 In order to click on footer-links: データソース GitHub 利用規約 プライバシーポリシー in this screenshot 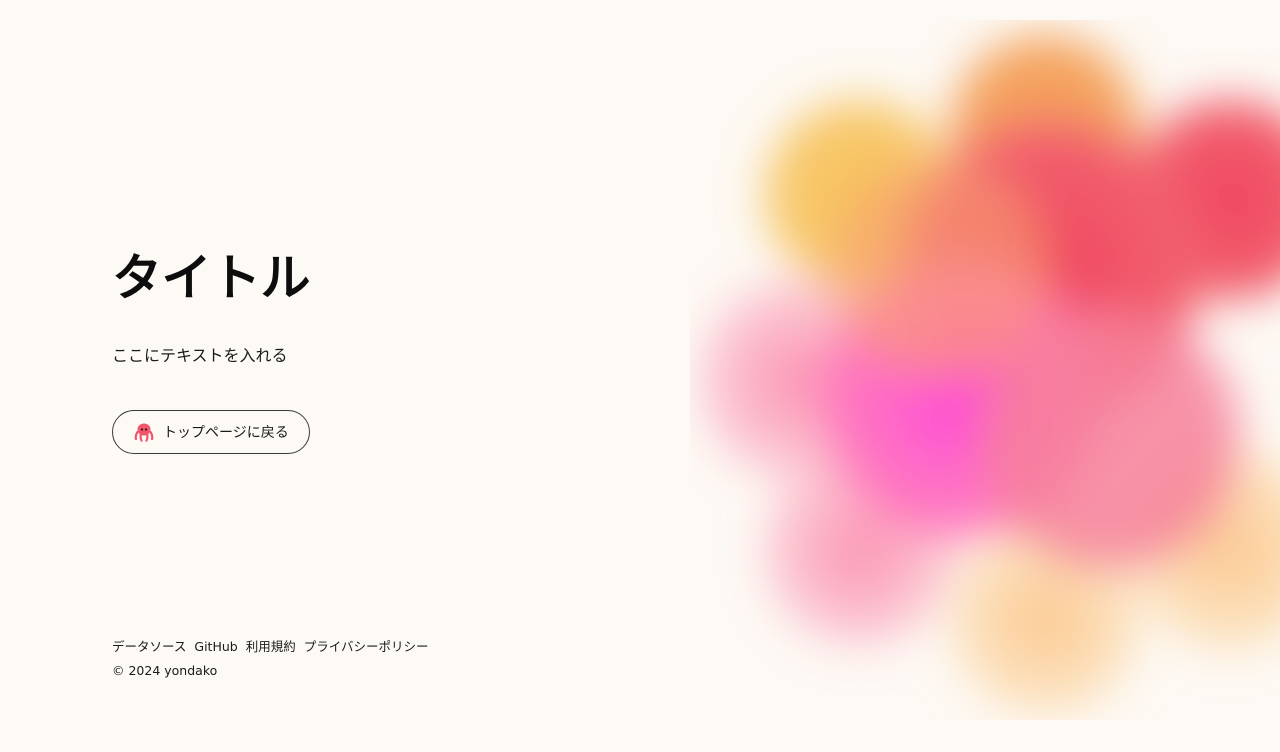, I will do `click(270, 647)`.